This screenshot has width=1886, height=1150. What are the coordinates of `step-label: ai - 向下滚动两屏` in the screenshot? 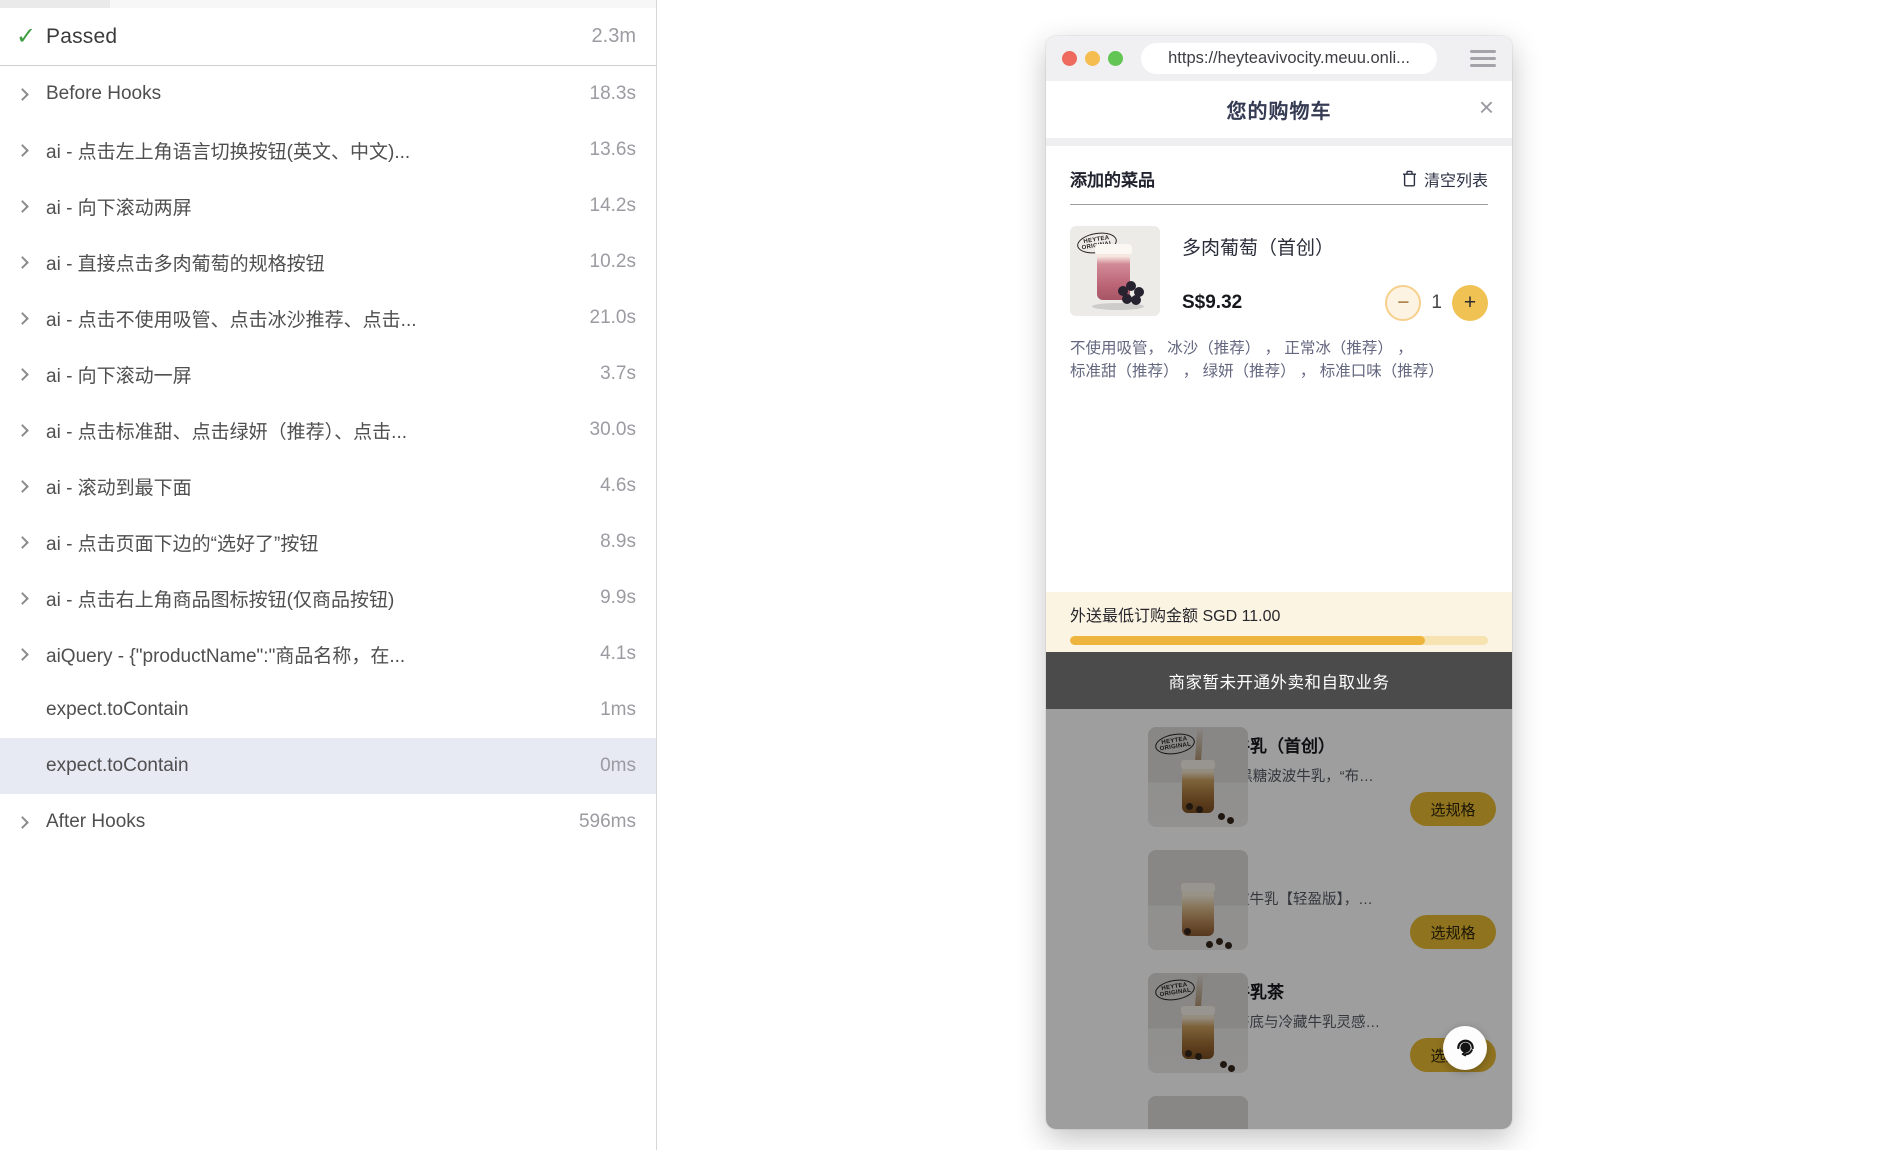 It's located at (119, 208).